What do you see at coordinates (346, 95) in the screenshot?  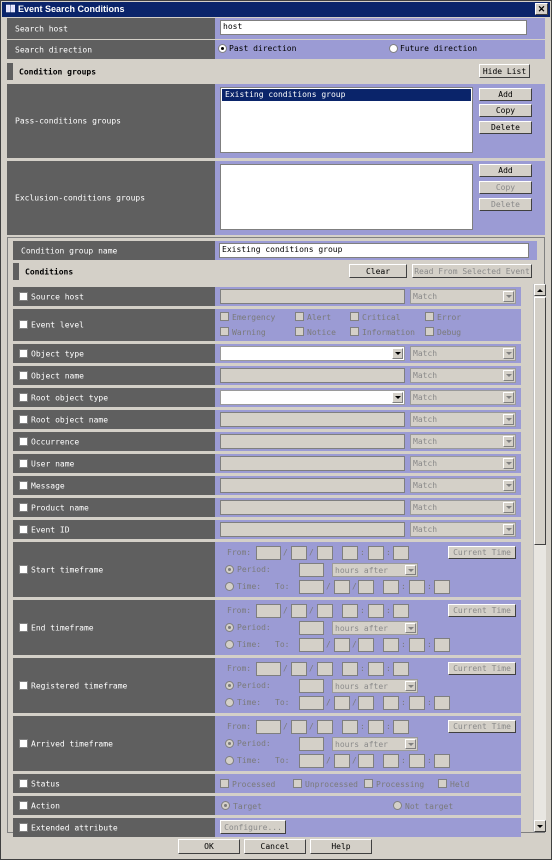 I see `pass-conditions-item: Existing conditions group` at bounding box center [346, 95].